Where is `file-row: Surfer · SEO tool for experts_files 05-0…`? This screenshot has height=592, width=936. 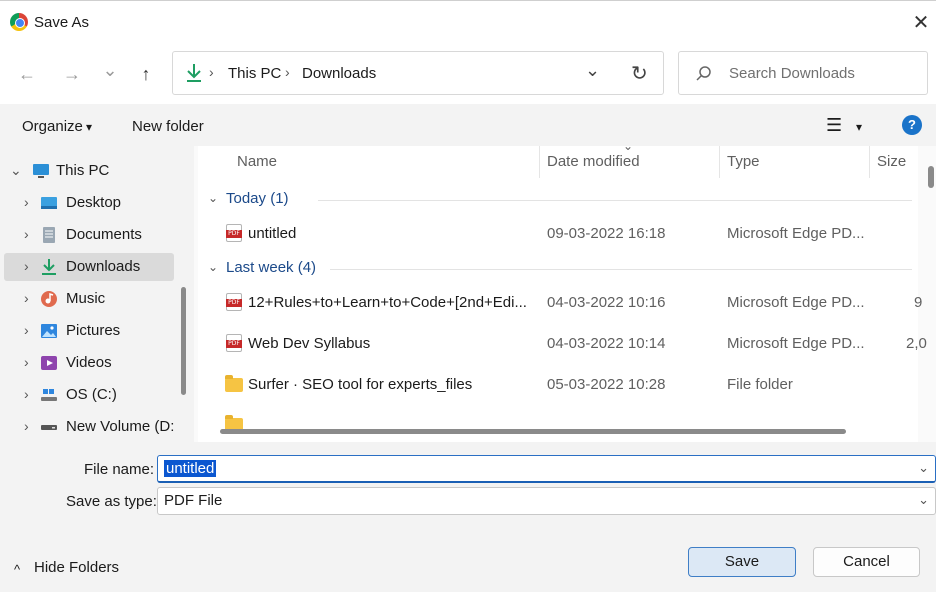
file-row: Surfer · SEO tool for experts_files 05-0… is located at coordinates (558, 385).